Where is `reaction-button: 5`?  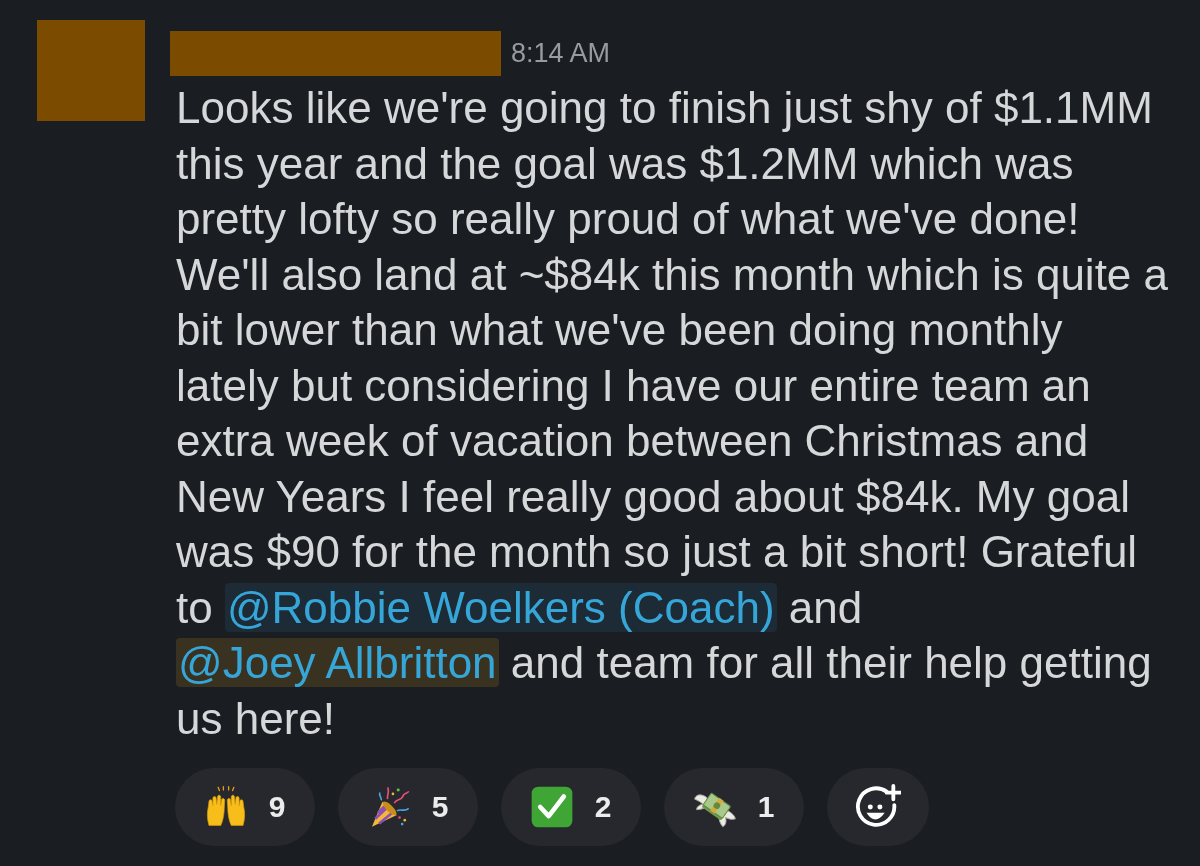
reaction-button: 5 is located at coordinates (408, 807).